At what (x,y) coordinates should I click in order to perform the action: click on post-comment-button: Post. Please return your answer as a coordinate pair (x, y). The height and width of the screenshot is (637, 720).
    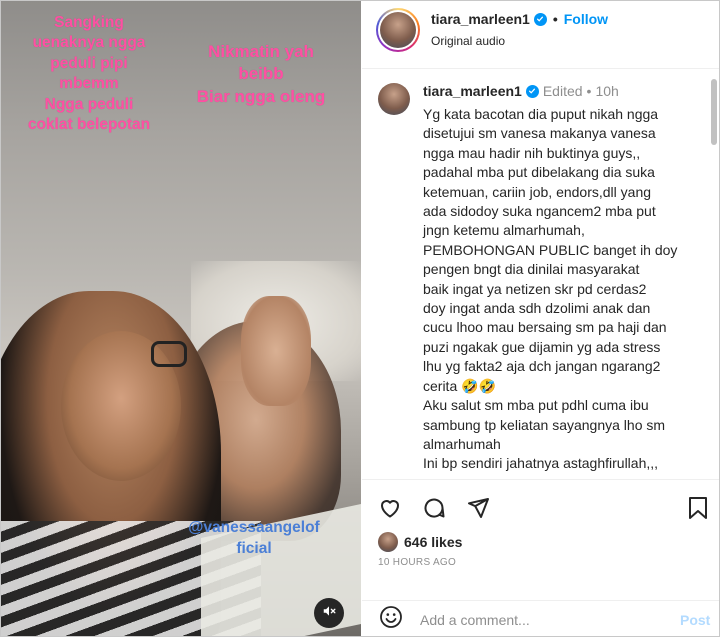
    Looking at the image, I should click on (695, 620).